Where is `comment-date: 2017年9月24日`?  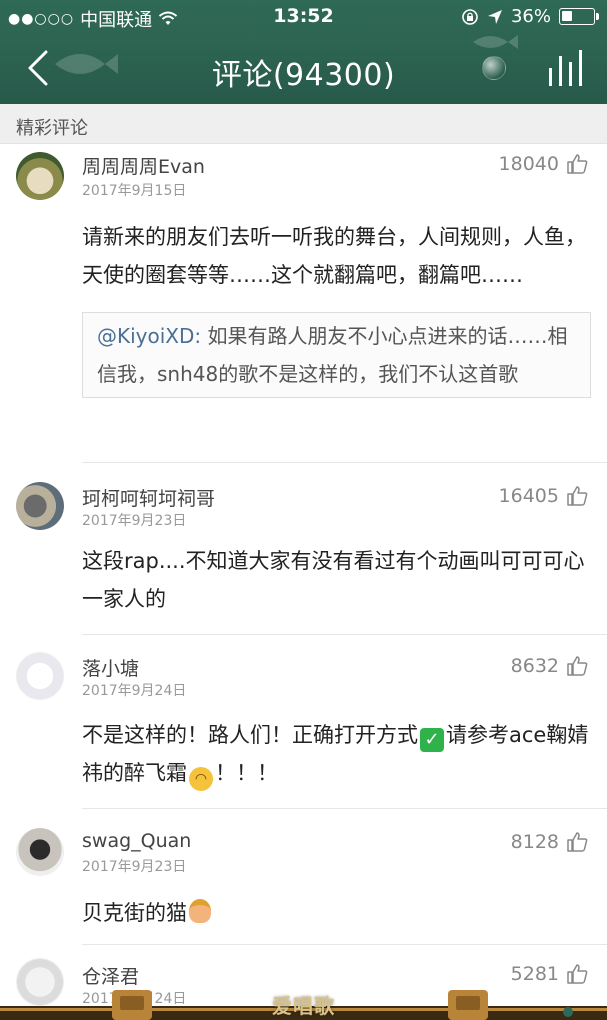
comment-date: 2017年9月24日 is located at coordinates (134, 691).